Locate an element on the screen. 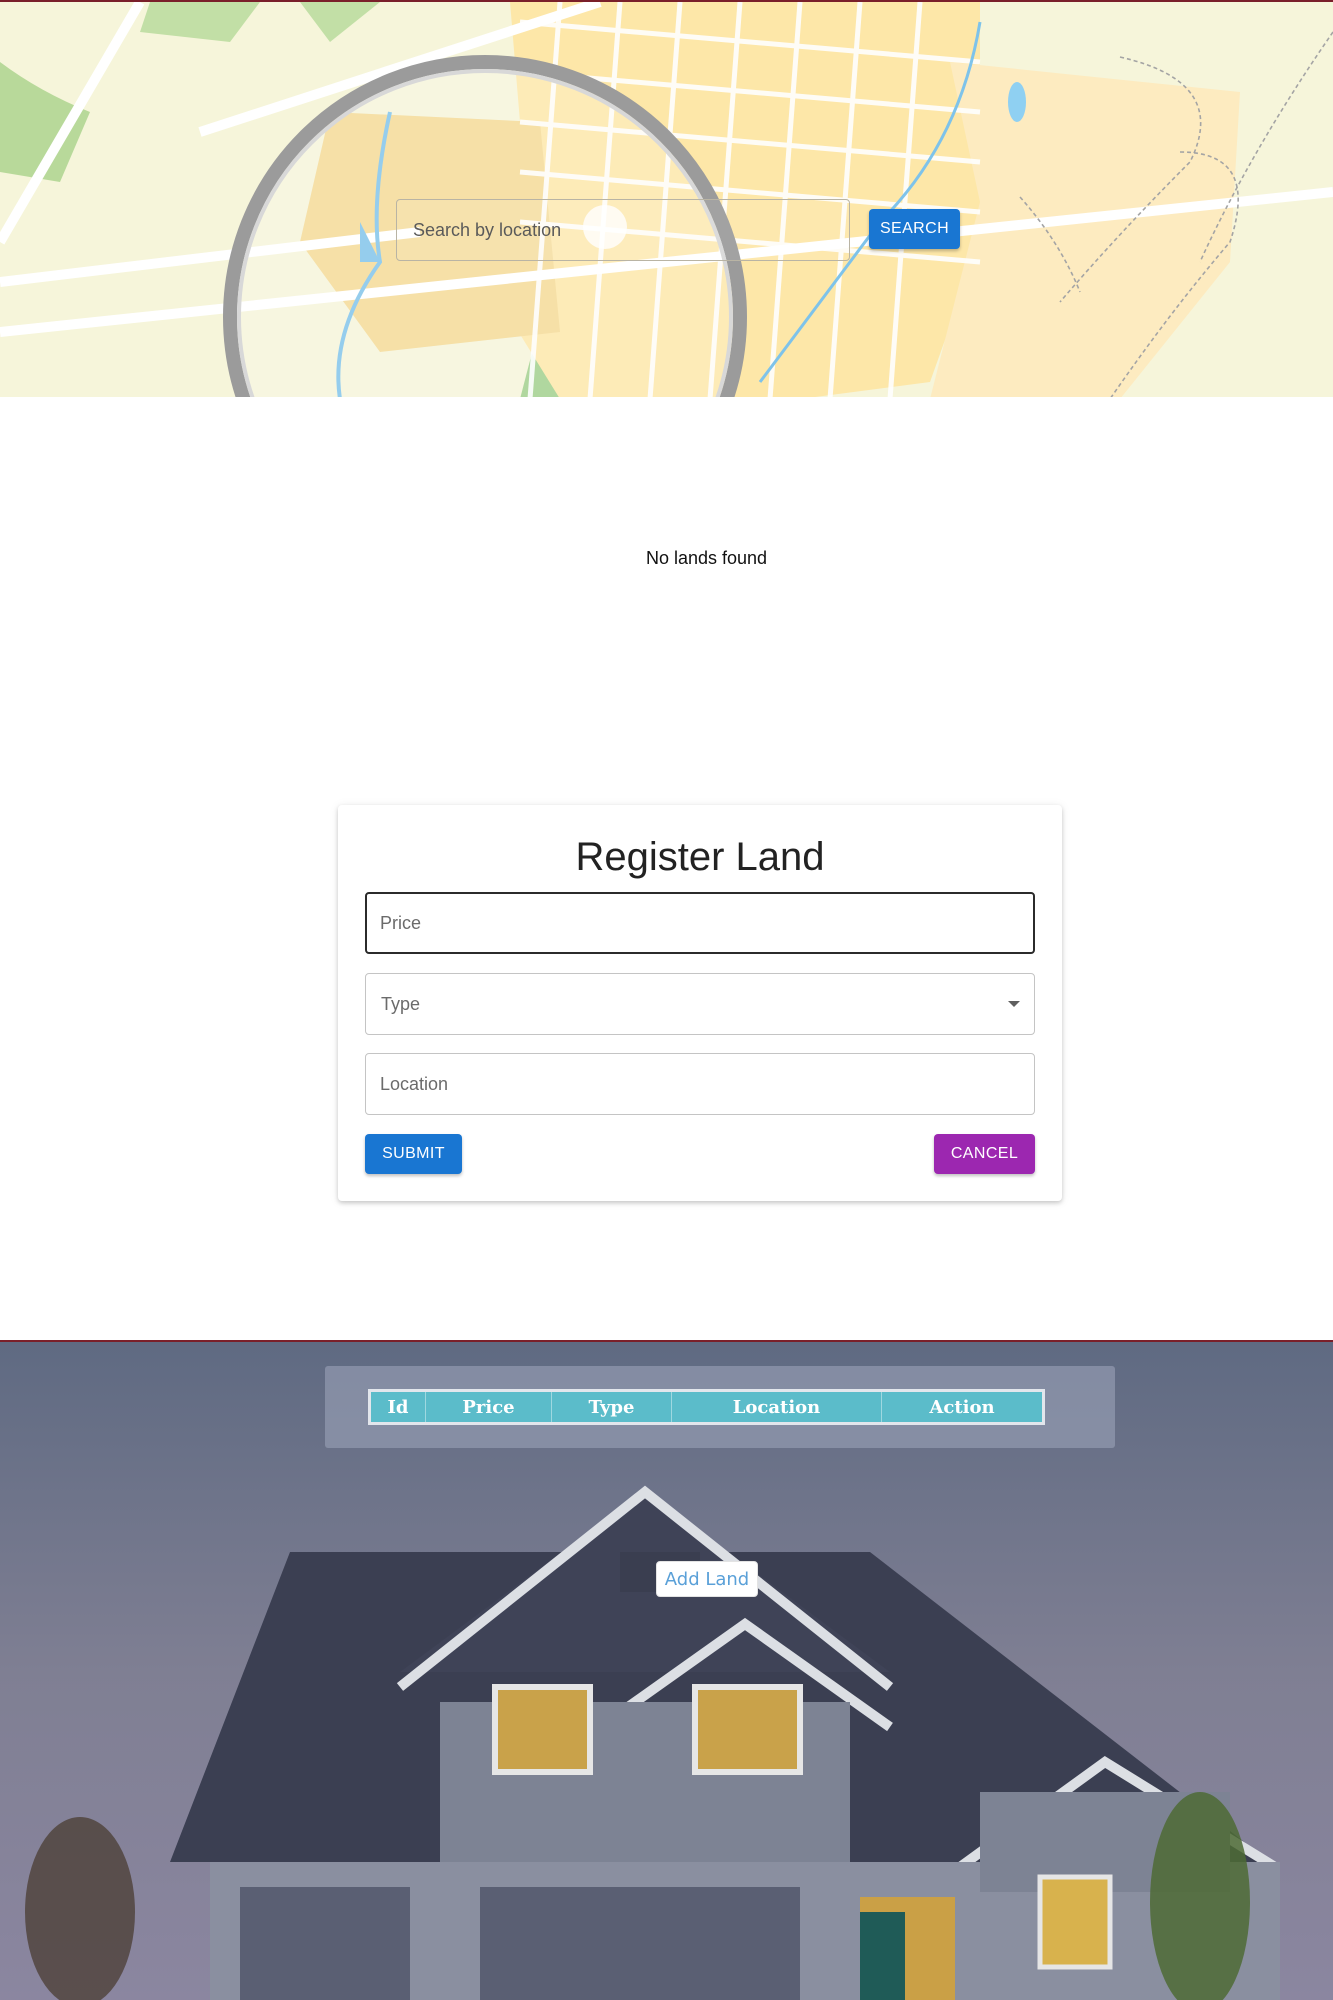 The width and height of the screenshot is (1333, 2000). column-header-location: Location is located at coordinates (776, 1407).